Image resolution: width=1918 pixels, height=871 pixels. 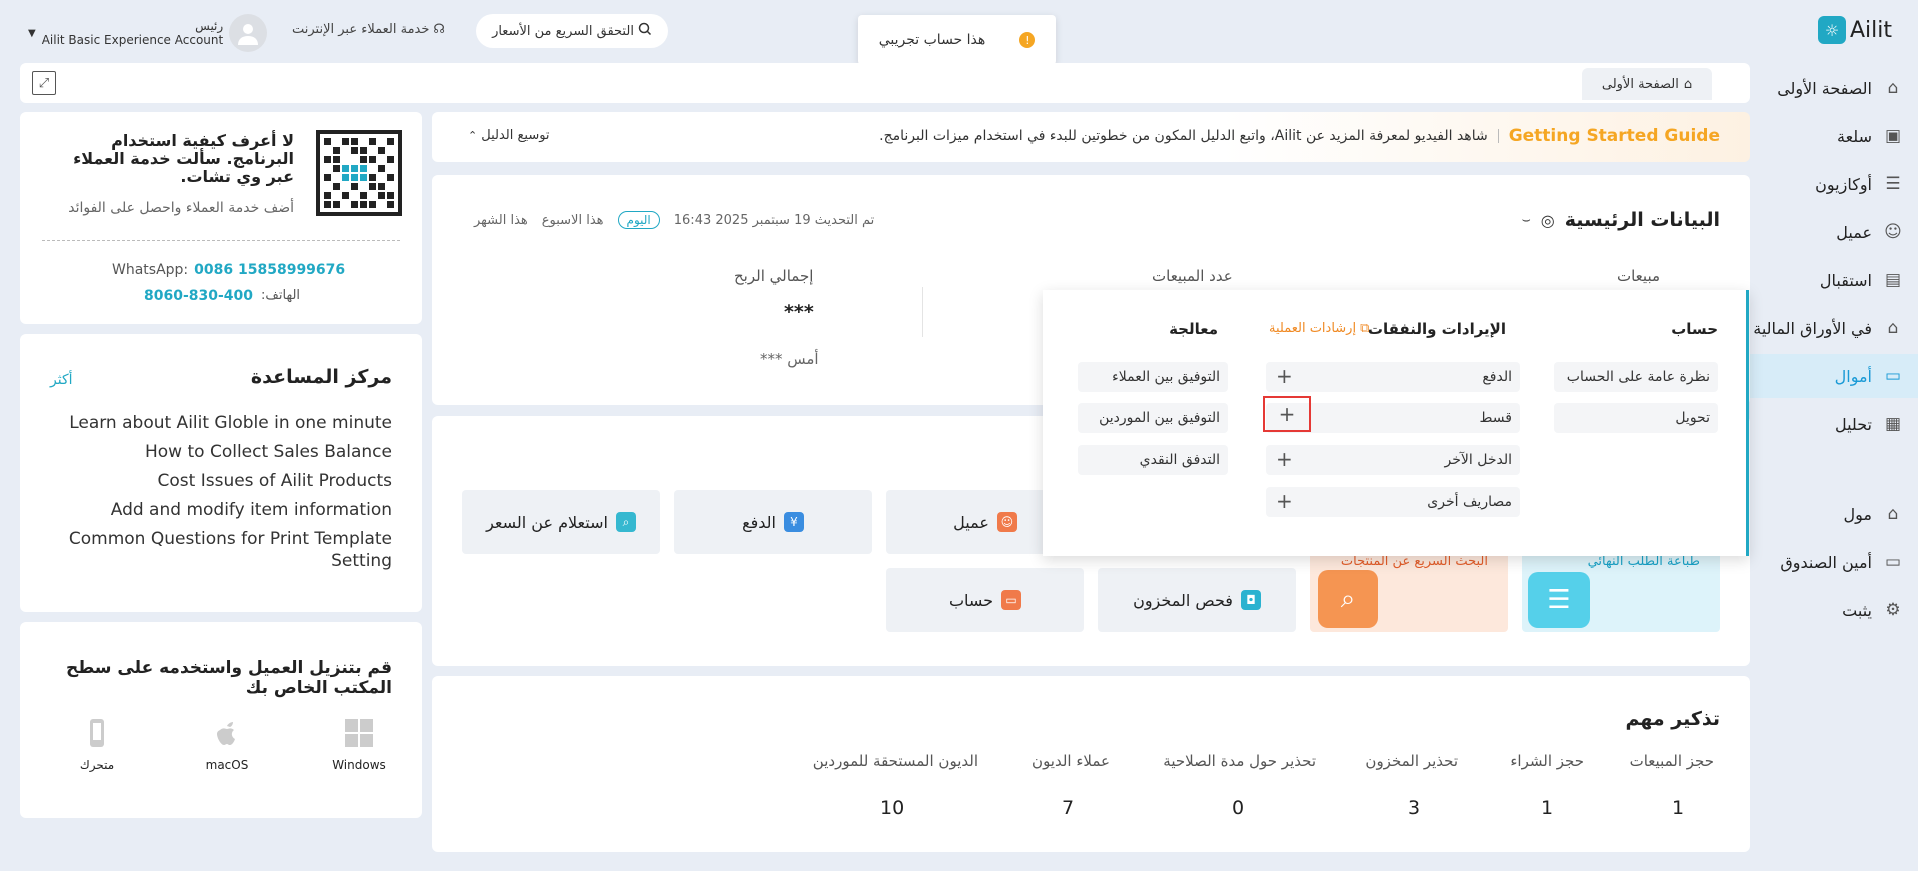 I want to click on metric-profit-label: إجمالي الربح, so click(x=774, y=276).